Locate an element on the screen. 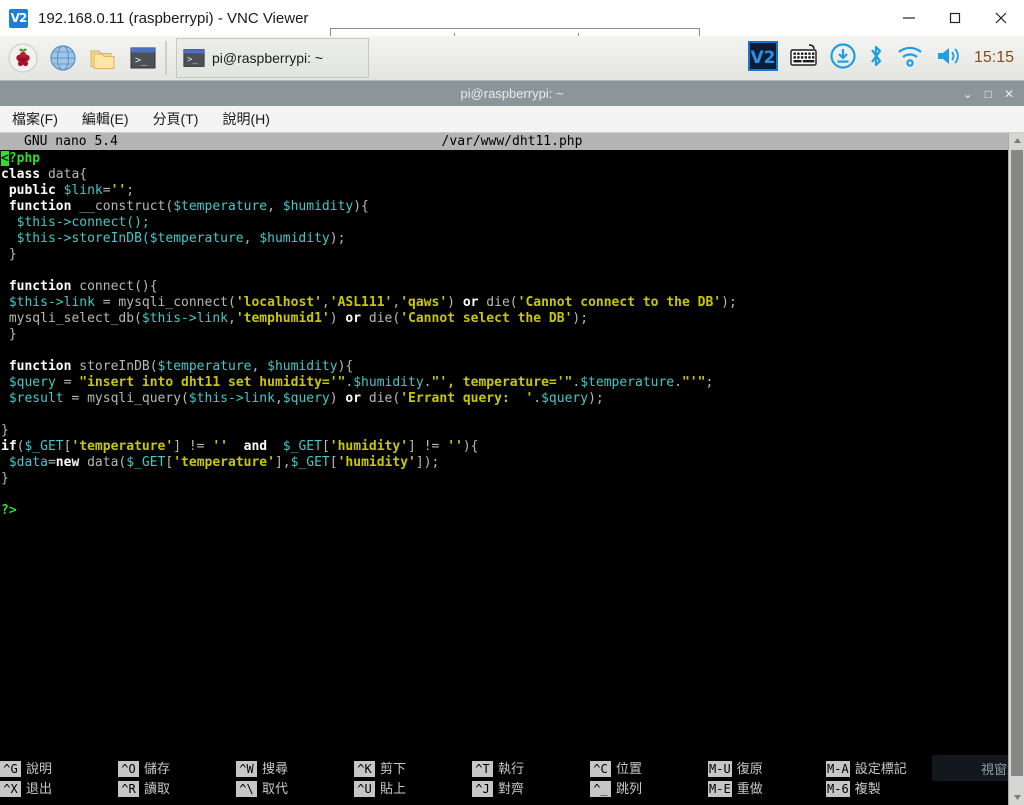  code-line: class data{ is located at coordinates (504, 175).